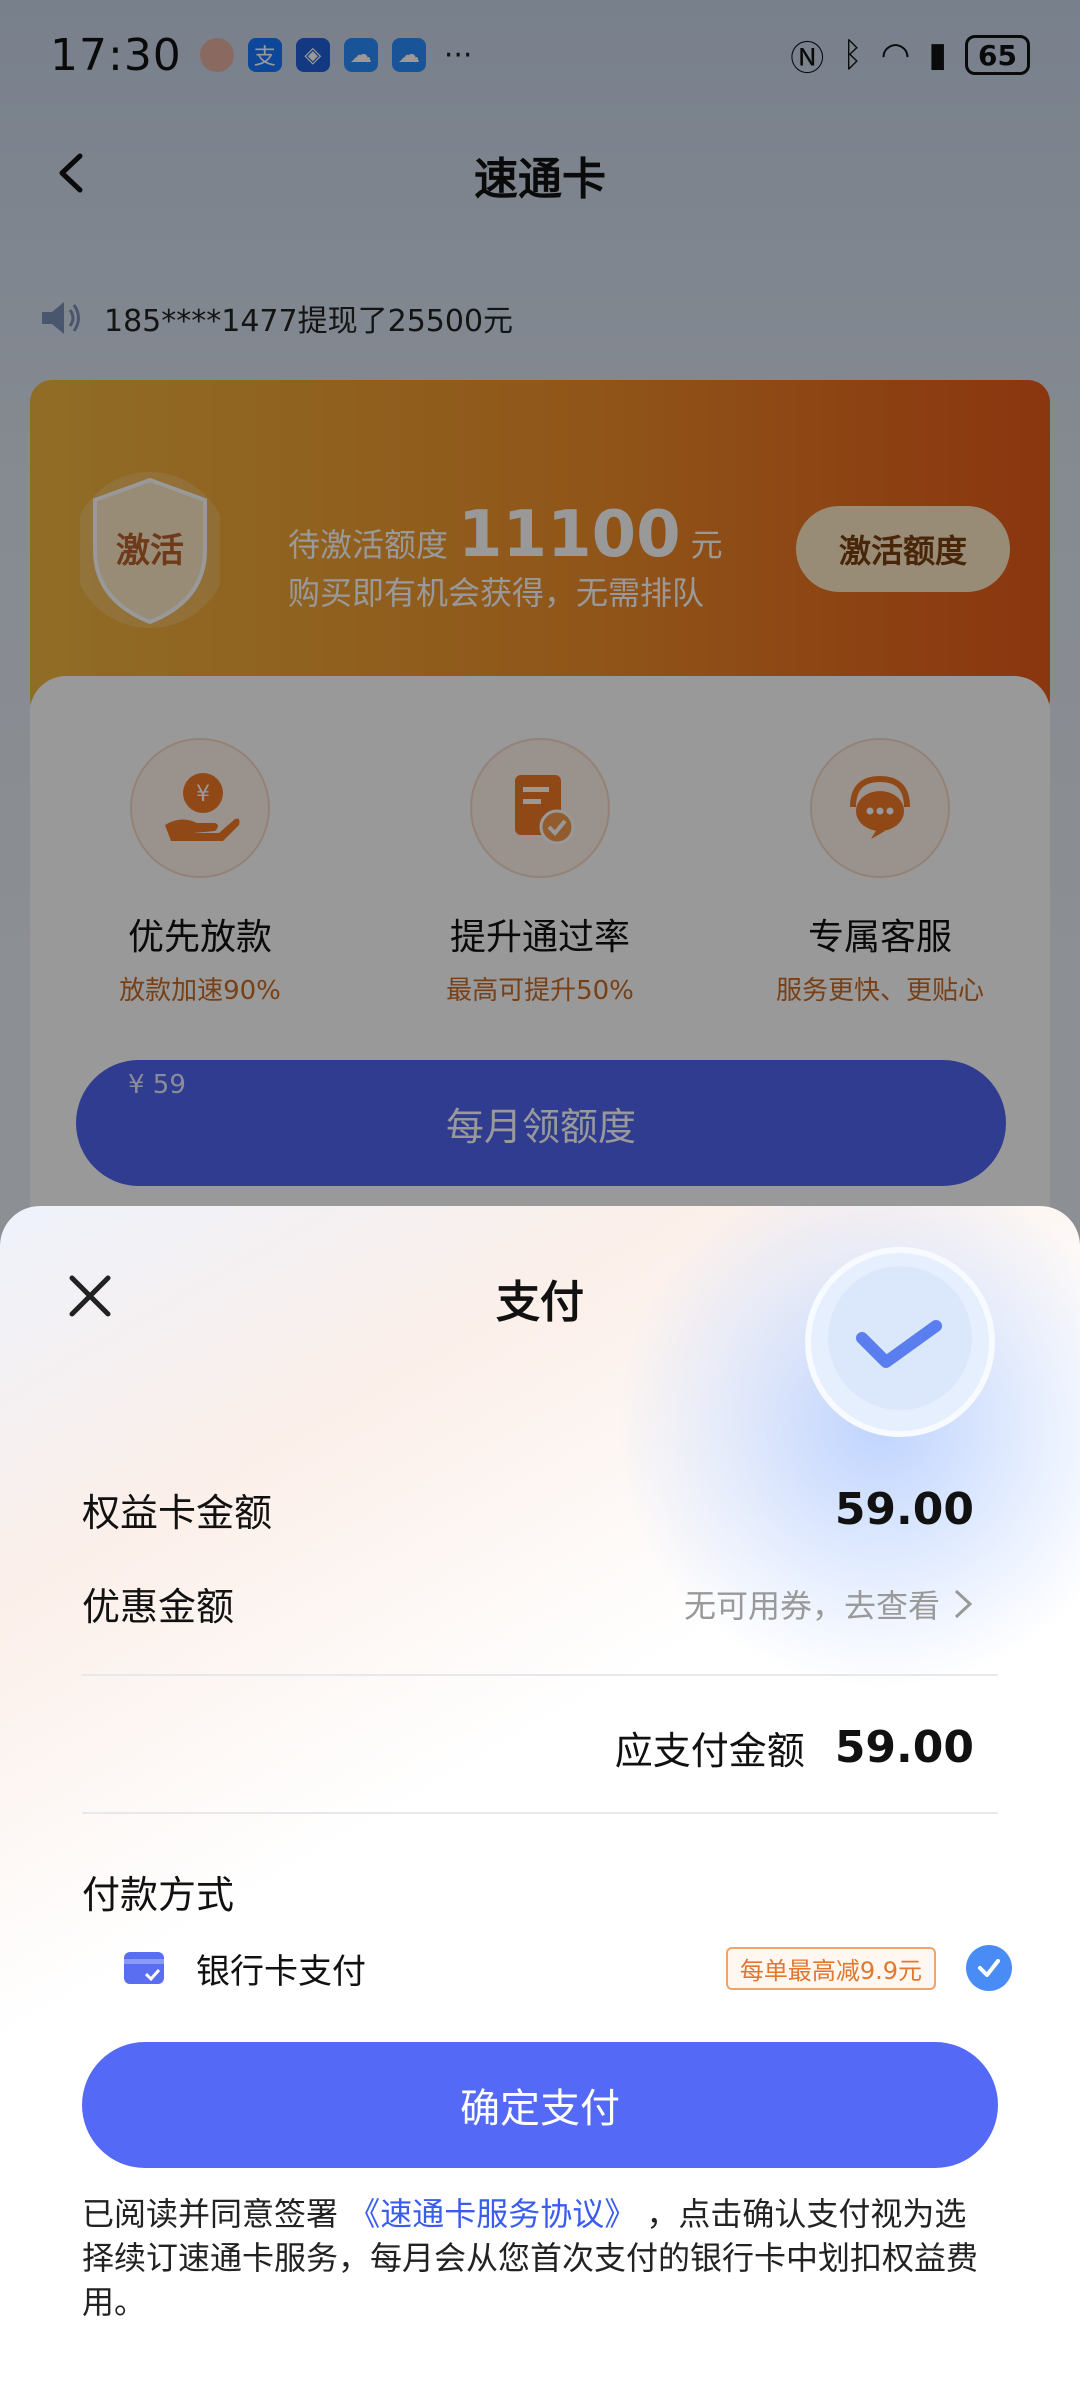 This screenshot has width=1080, height=2400. What do you see at coordinates (567, 1968) in the screenshot?
I see `bank-card-option: 银行卡支付 每单最高减9.9元` at bounding box center [567, 1968].